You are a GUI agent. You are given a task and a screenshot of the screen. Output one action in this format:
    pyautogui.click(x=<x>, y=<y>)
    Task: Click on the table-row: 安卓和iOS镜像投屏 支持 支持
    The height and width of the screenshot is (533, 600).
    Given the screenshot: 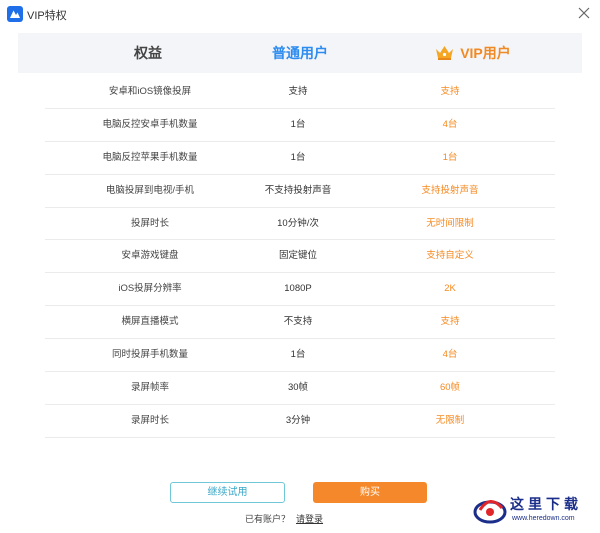 What is the action you would take?
    pyautogui.click(x=300, y=92)
    